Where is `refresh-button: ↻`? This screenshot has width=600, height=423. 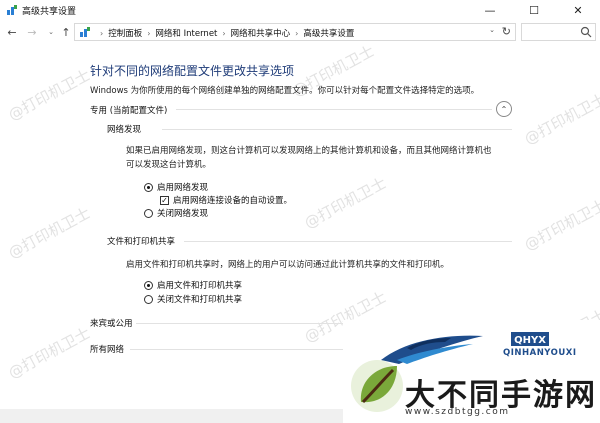
refresh-button: ↻ is located at coordinates (506, 31).